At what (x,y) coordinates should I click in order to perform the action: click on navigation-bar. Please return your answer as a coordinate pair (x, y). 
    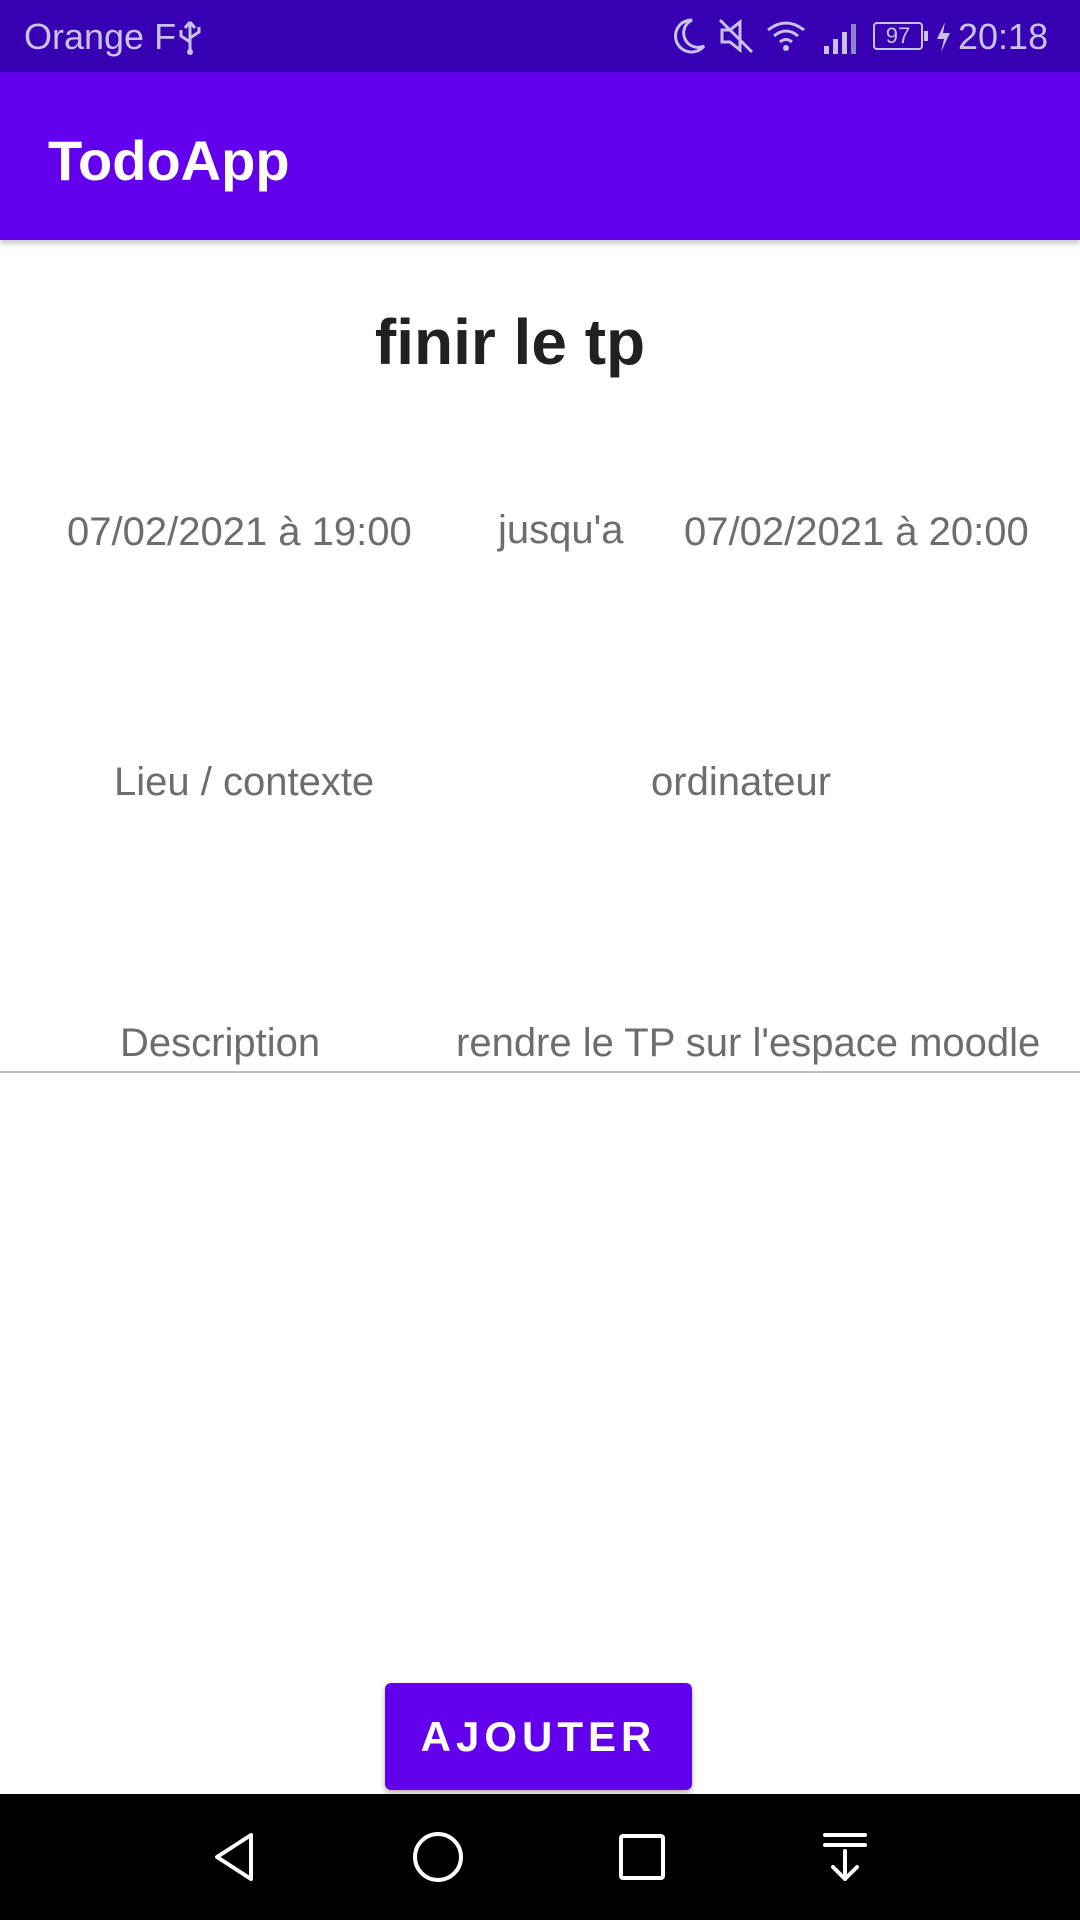
    Looking at the image, I should click on (540, 1857).